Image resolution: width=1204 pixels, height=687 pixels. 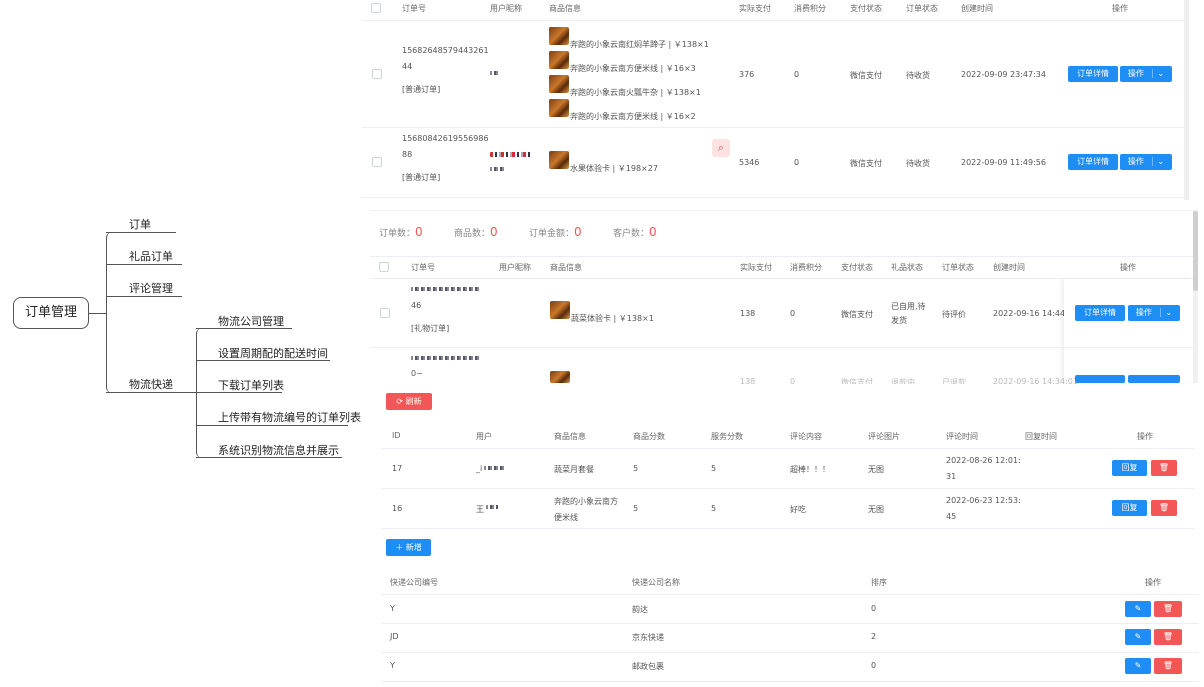 What do you see at coordinates (636, 508) in the screenshot?
I see `goods-score: 5` at bounding box center [636, 508].